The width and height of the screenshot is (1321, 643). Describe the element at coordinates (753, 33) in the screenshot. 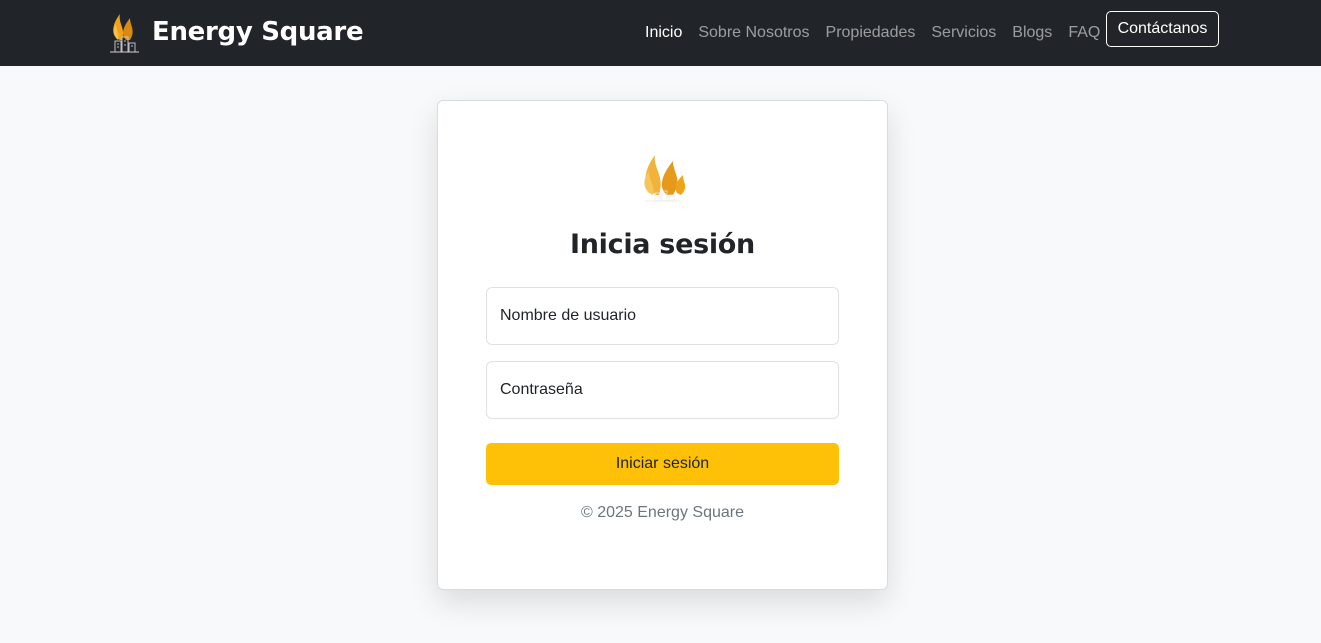

I see `nav-link-sobre-nosotros: Sobre Nosotros` at that location.